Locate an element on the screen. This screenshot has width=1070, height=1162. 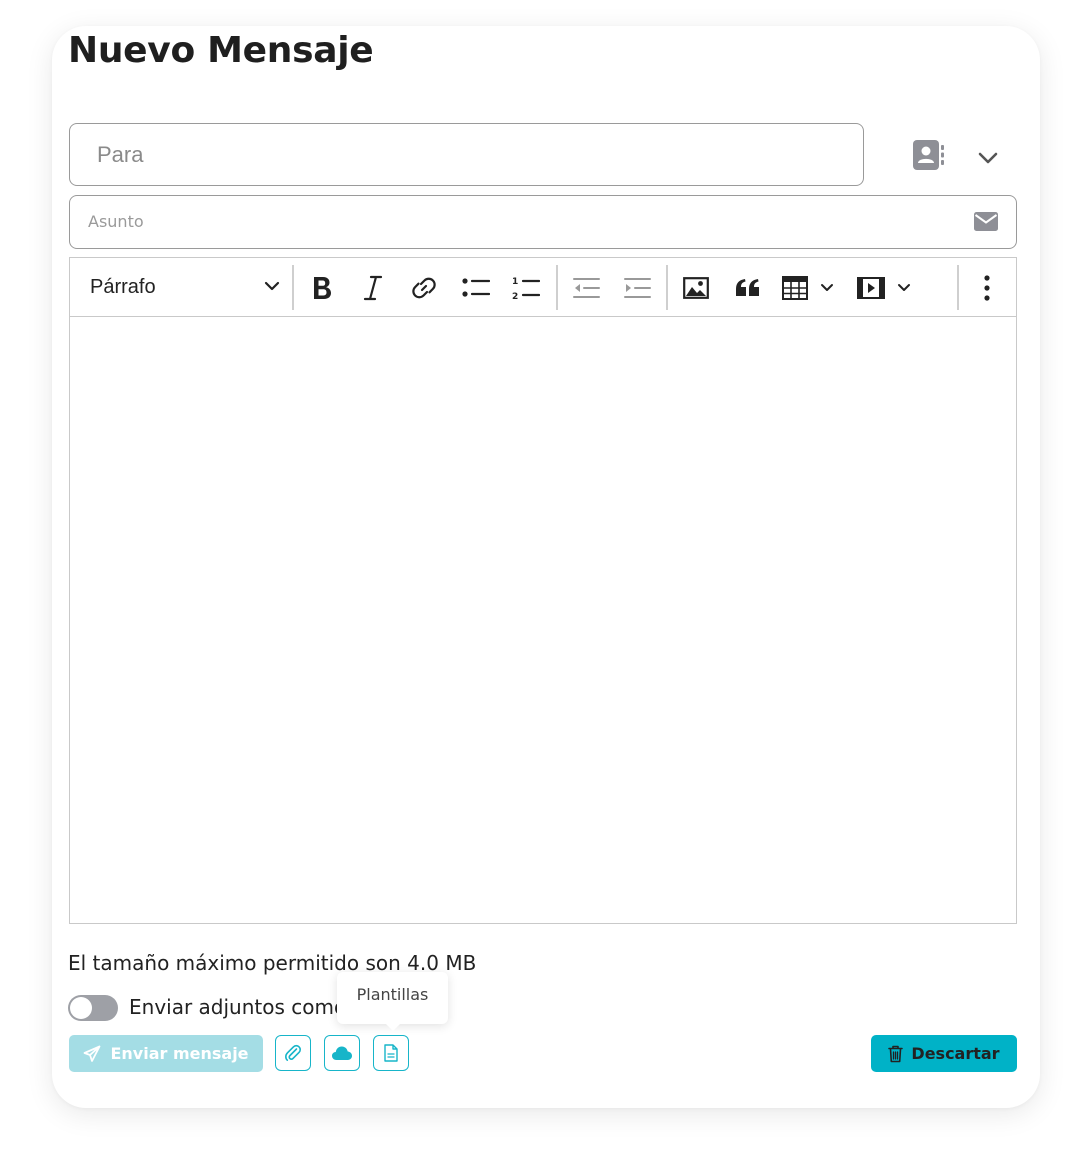
editor-toolbar: Párrafo 1 2 is located at coordinates (543, 287).